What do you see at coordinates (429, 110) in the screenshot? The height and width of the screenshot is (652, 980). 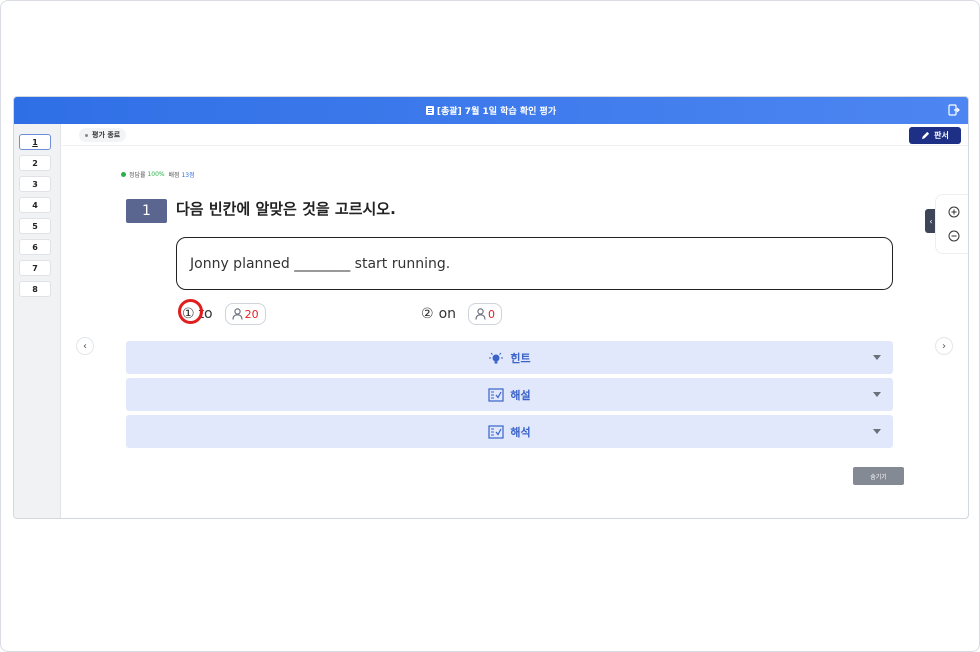 I see `document-icon` at bounding box center [429, 110].